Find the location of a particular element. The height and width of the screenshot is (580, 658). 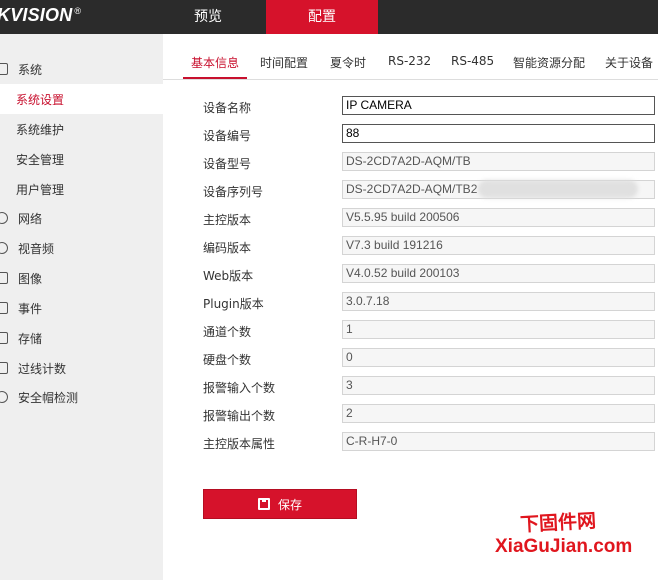

field-label: 通道个数 is located at coordinates (227, 332).